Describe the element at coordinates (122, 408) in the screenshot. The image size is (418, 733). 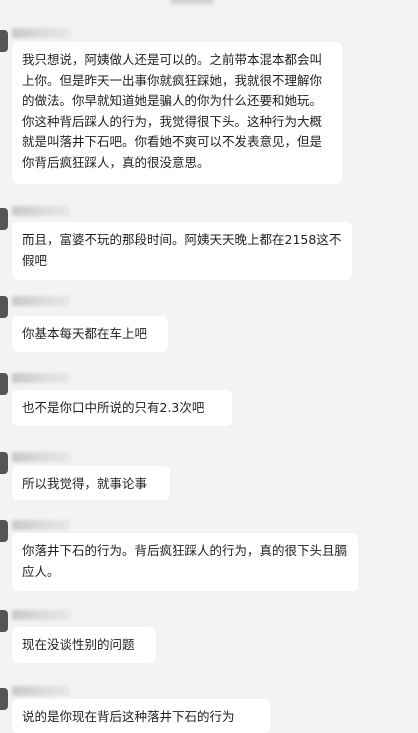
I see `message-bubble: 也不是你口中所说的只有2.3次吧` at that location.